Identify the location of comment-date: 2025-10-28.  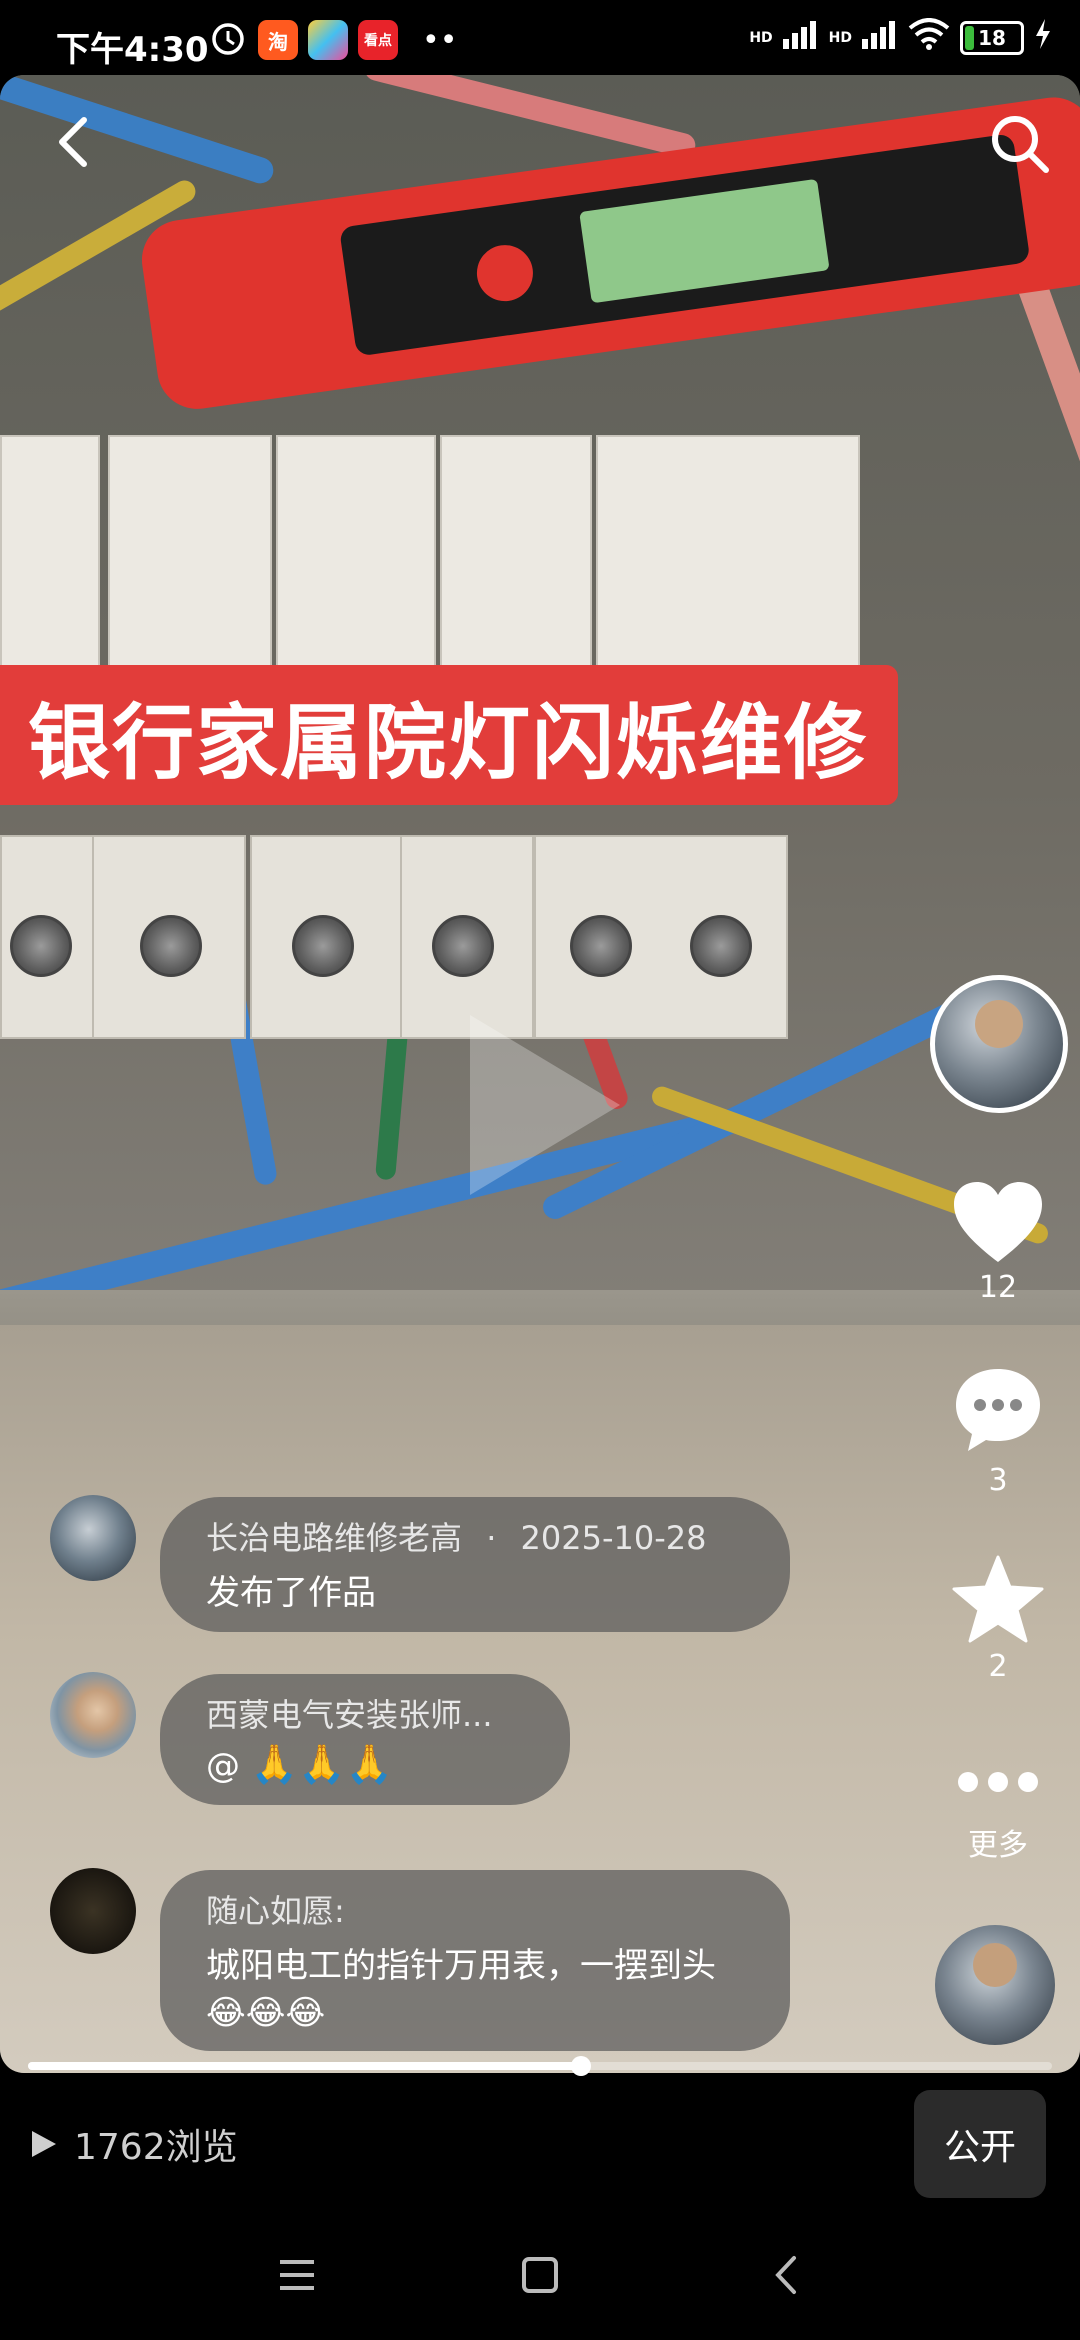
(613, 1538).